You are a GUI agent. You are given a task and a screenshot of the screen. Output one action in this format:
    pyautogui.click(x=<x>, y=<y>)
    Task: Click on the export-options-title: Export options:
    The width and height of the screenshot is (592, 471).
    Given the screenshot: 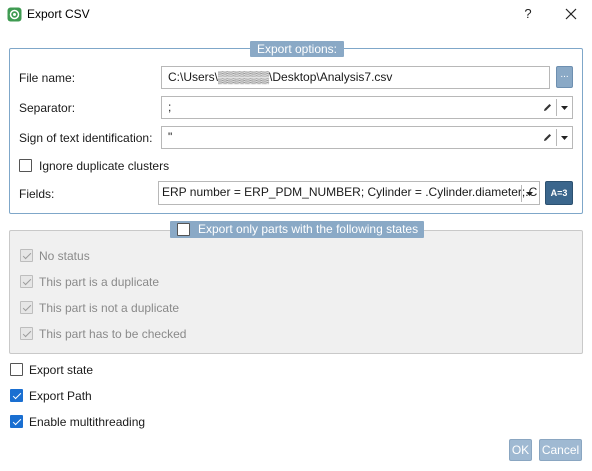 What is the action you would take?
    pyautogui.click(x=297, y=49)
    